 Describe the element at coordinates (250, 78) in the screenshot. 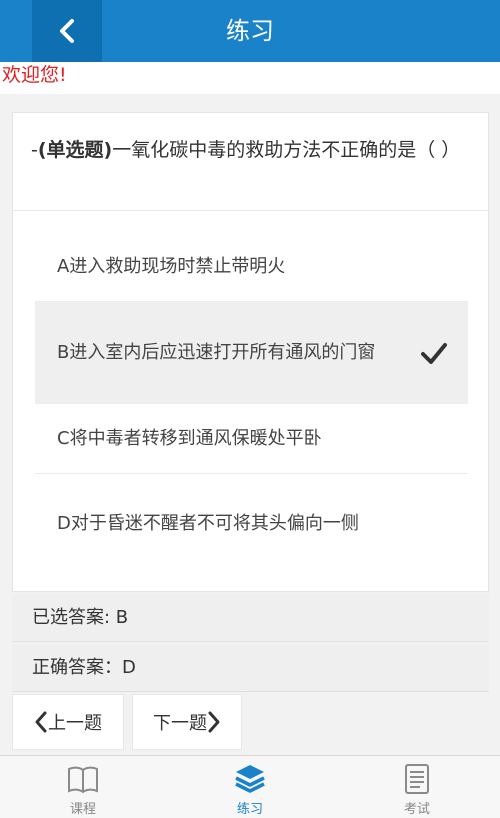

I see `welcome-text: 欢迎您!` at that location.